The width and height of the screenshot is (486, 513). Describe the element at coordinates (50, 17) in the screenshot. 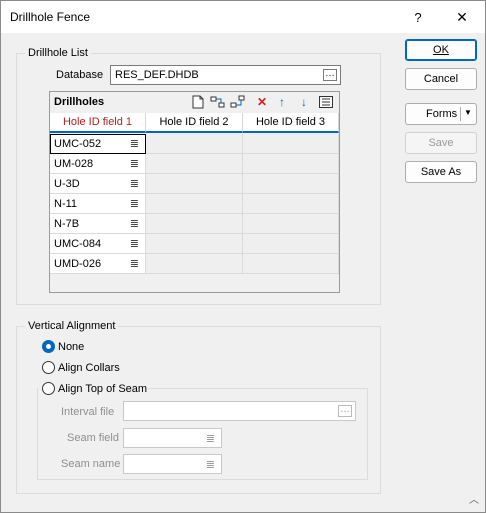

I see `window-title: Drillhole Fence` at that location.